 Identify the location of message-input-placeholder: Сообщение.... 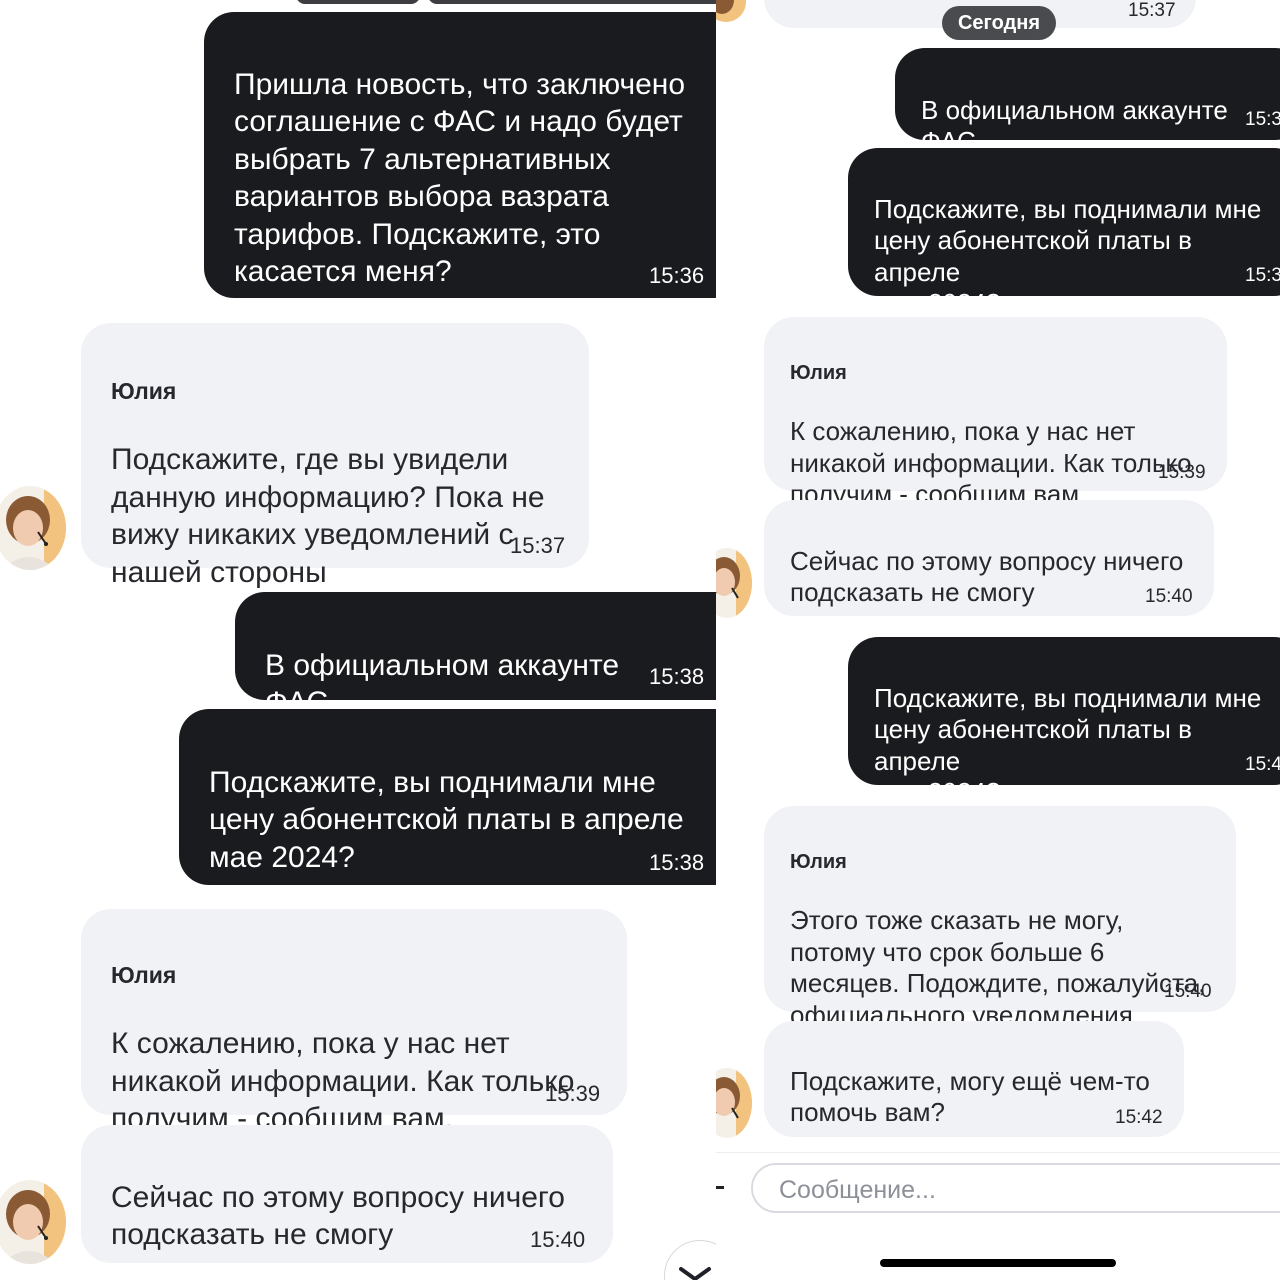
(857, 1190).